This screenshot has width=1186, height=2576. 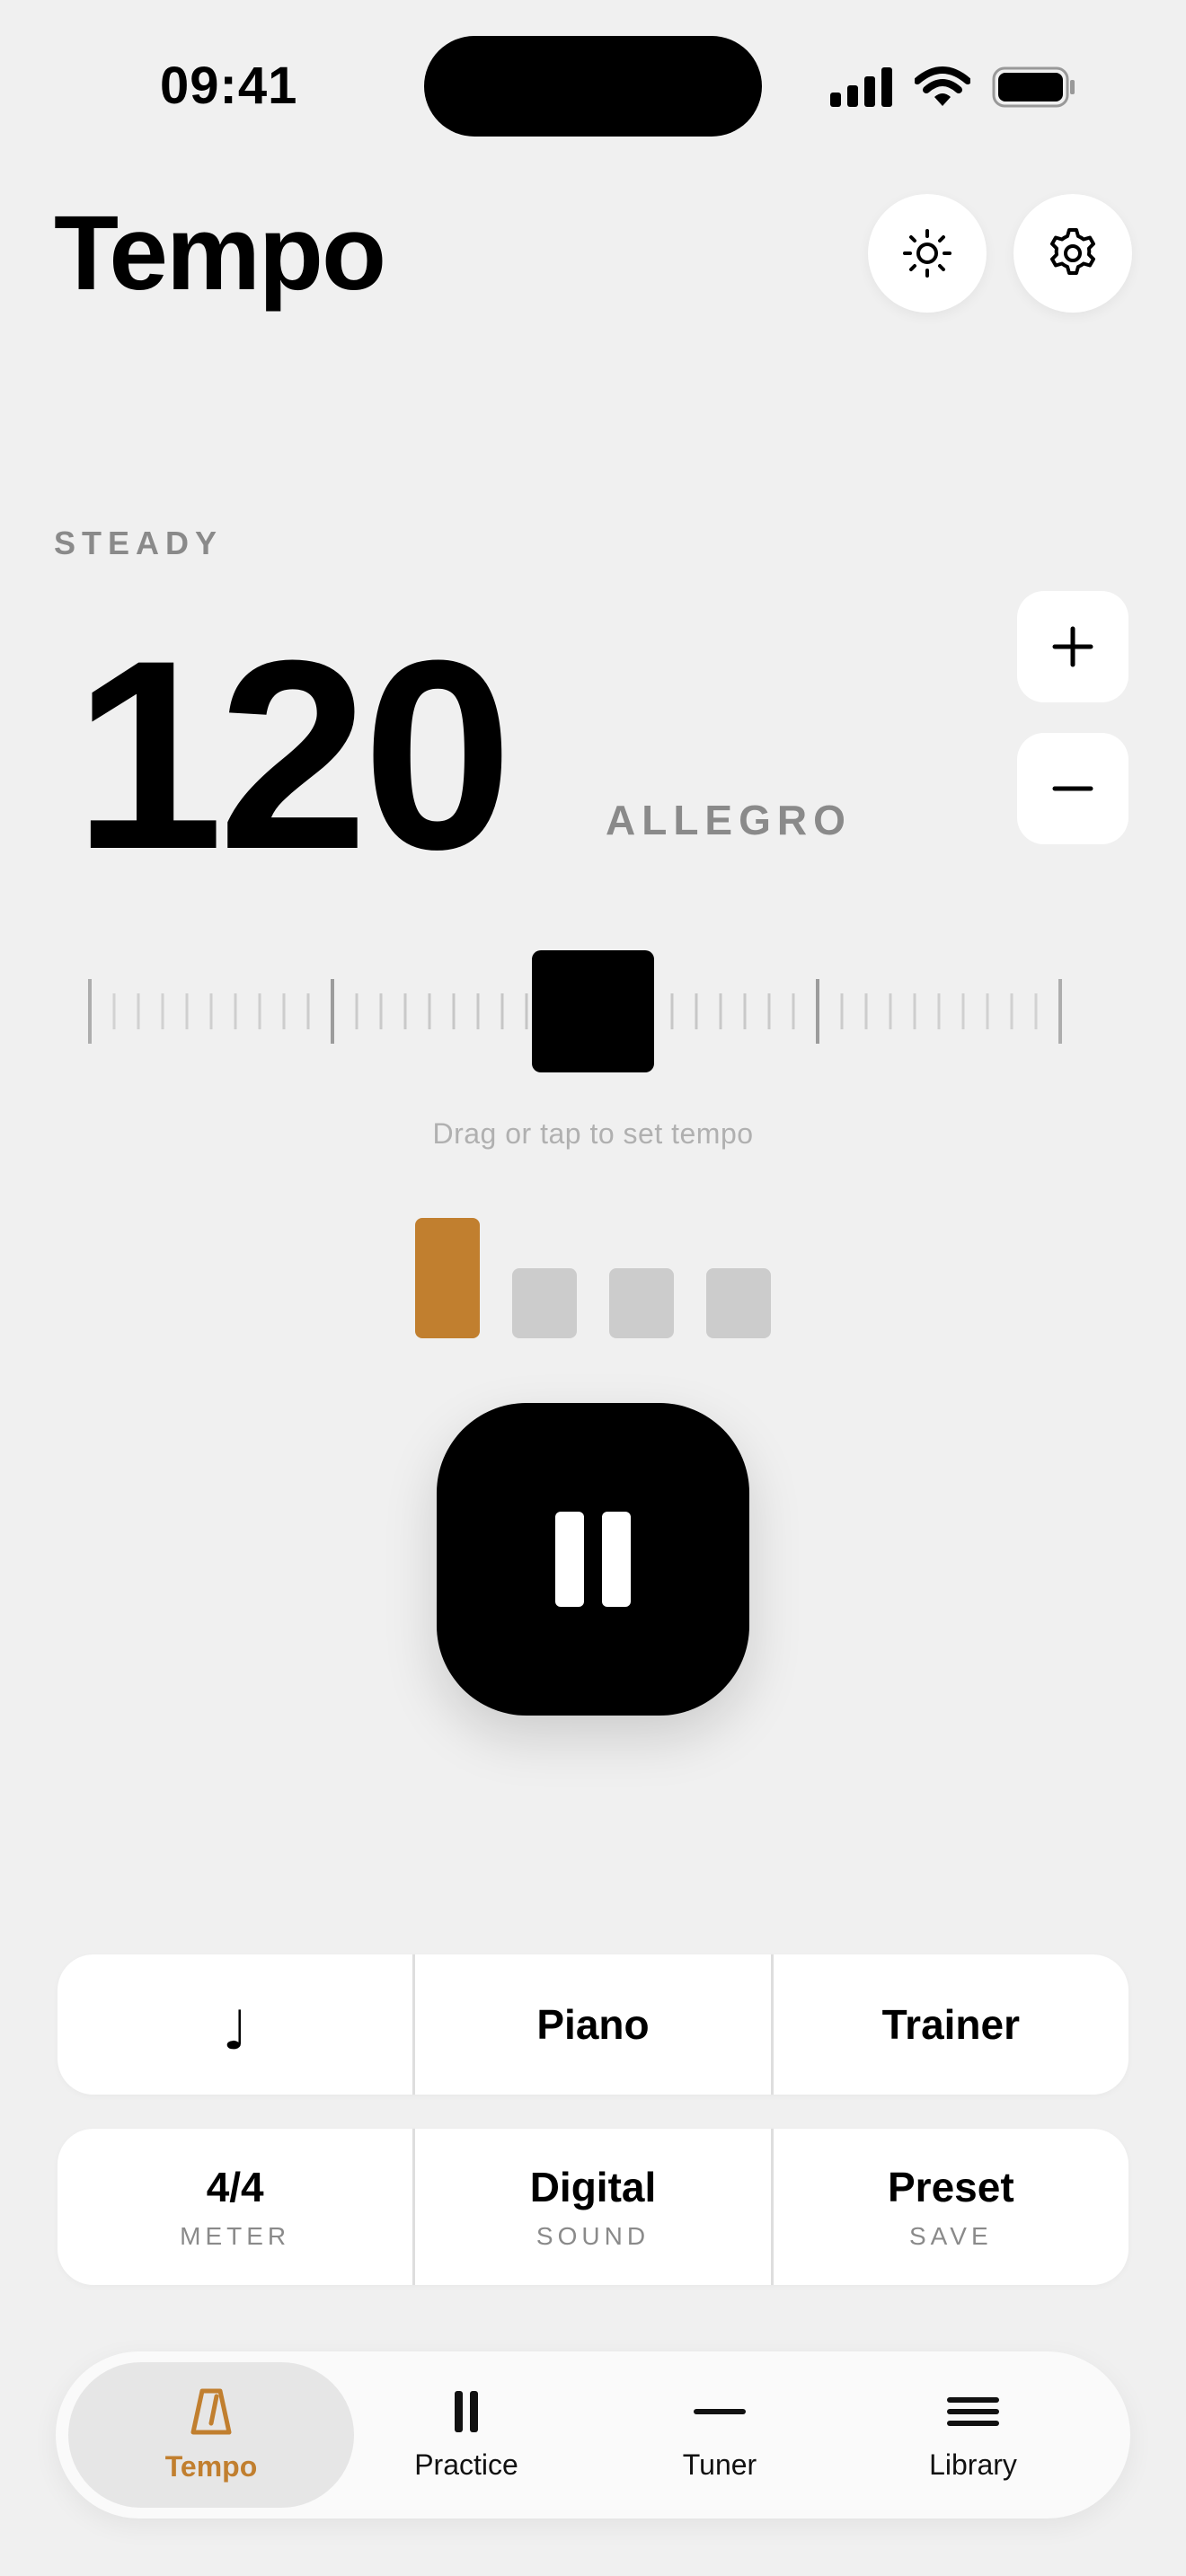 What do you see at coordinates (211, 2411) in the screenshot?
I see `metronome-icon` at bounding box center [211, 2411].